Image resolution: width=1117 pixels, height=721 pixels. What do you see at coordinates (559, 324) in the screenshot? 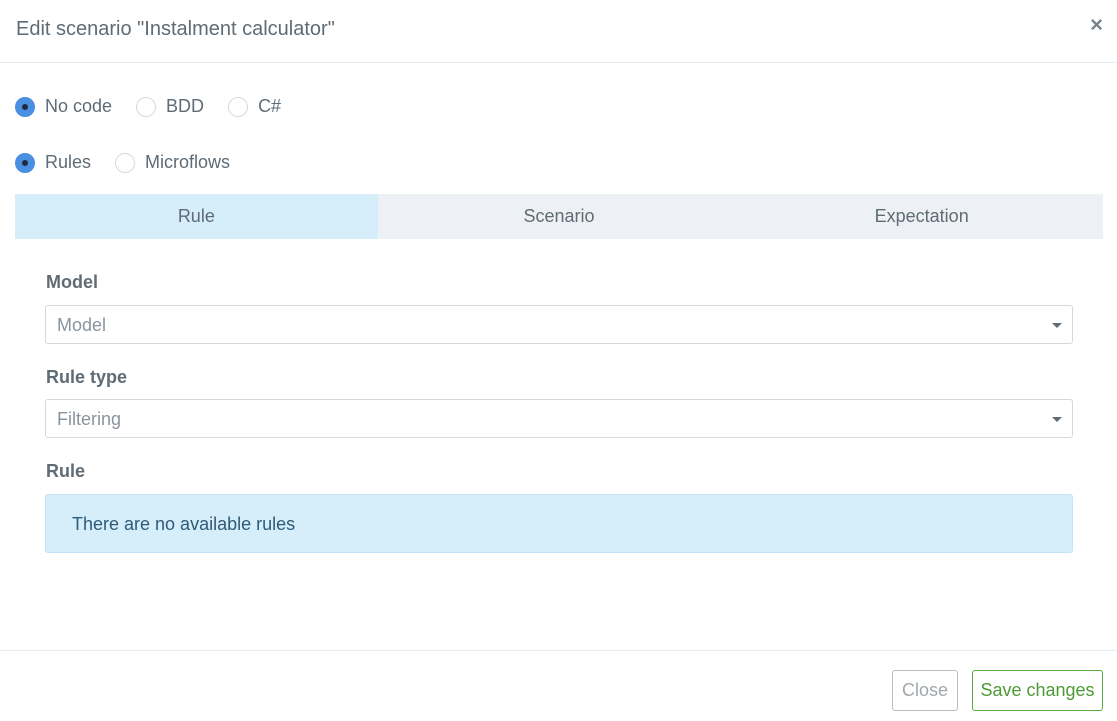
I see `model-select: Model` at bounding box center [559, 324].